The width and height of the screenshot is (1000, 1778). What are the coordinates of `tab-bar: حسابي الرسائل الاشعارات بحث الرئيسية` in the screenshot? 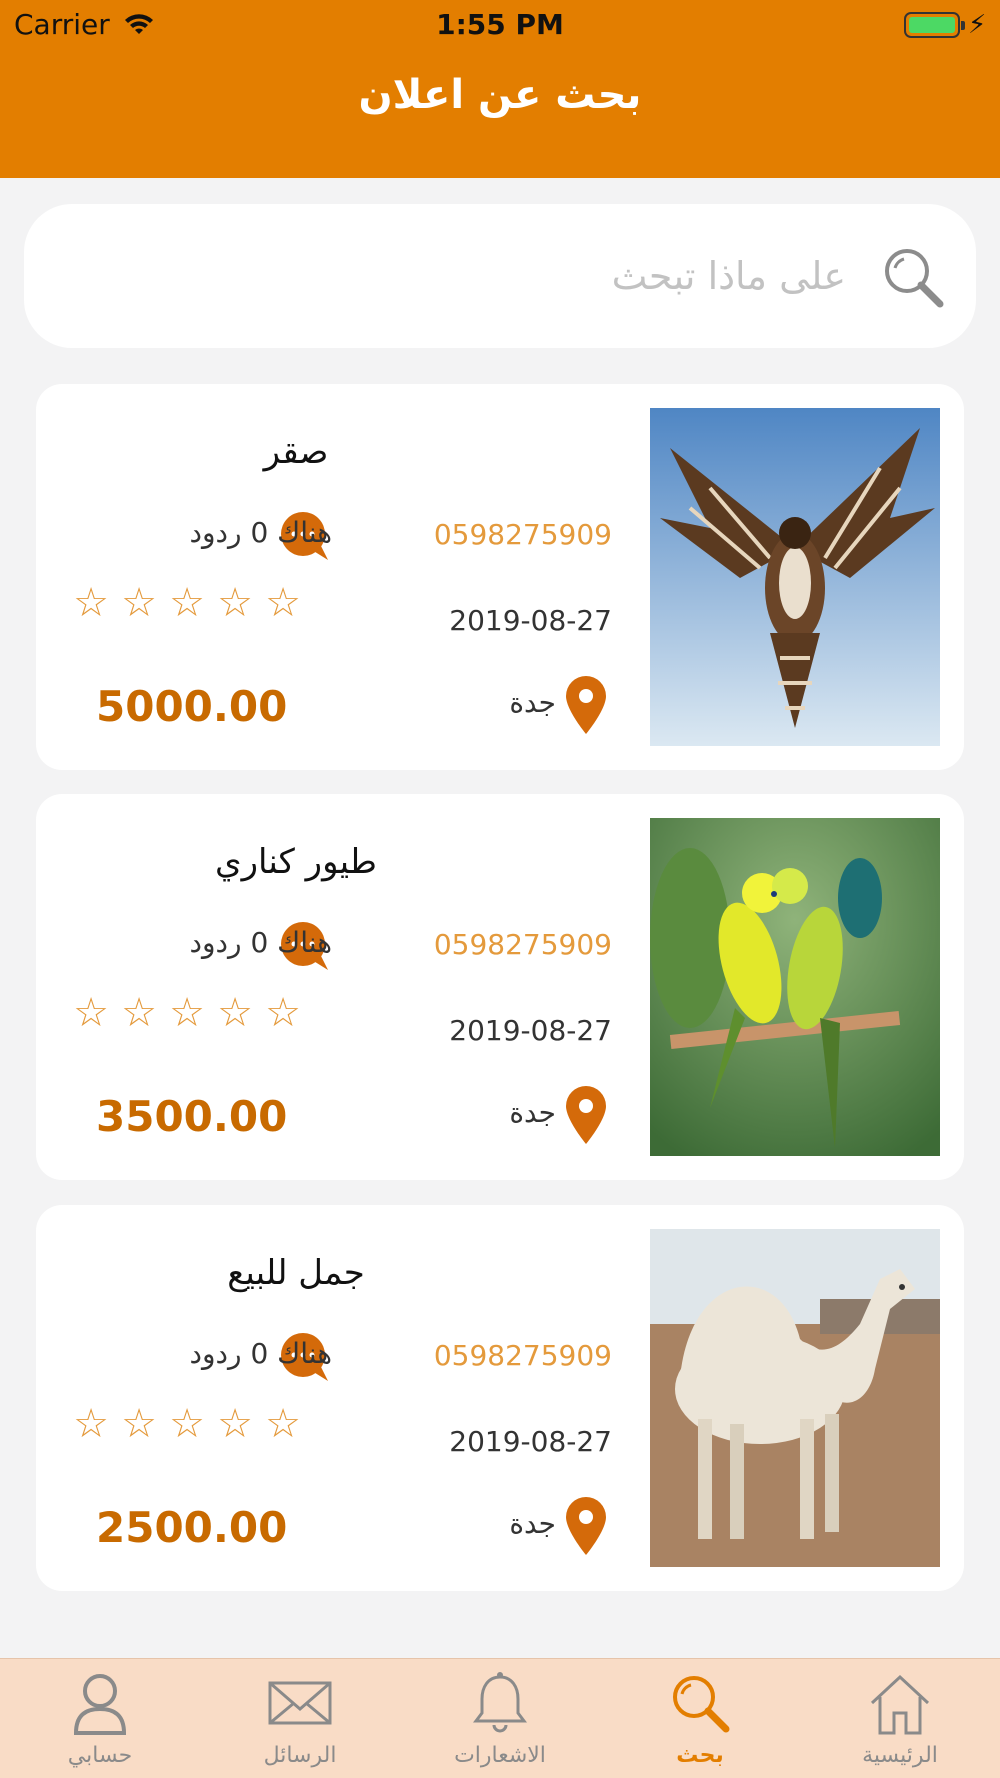 It's located at (500, 1718).